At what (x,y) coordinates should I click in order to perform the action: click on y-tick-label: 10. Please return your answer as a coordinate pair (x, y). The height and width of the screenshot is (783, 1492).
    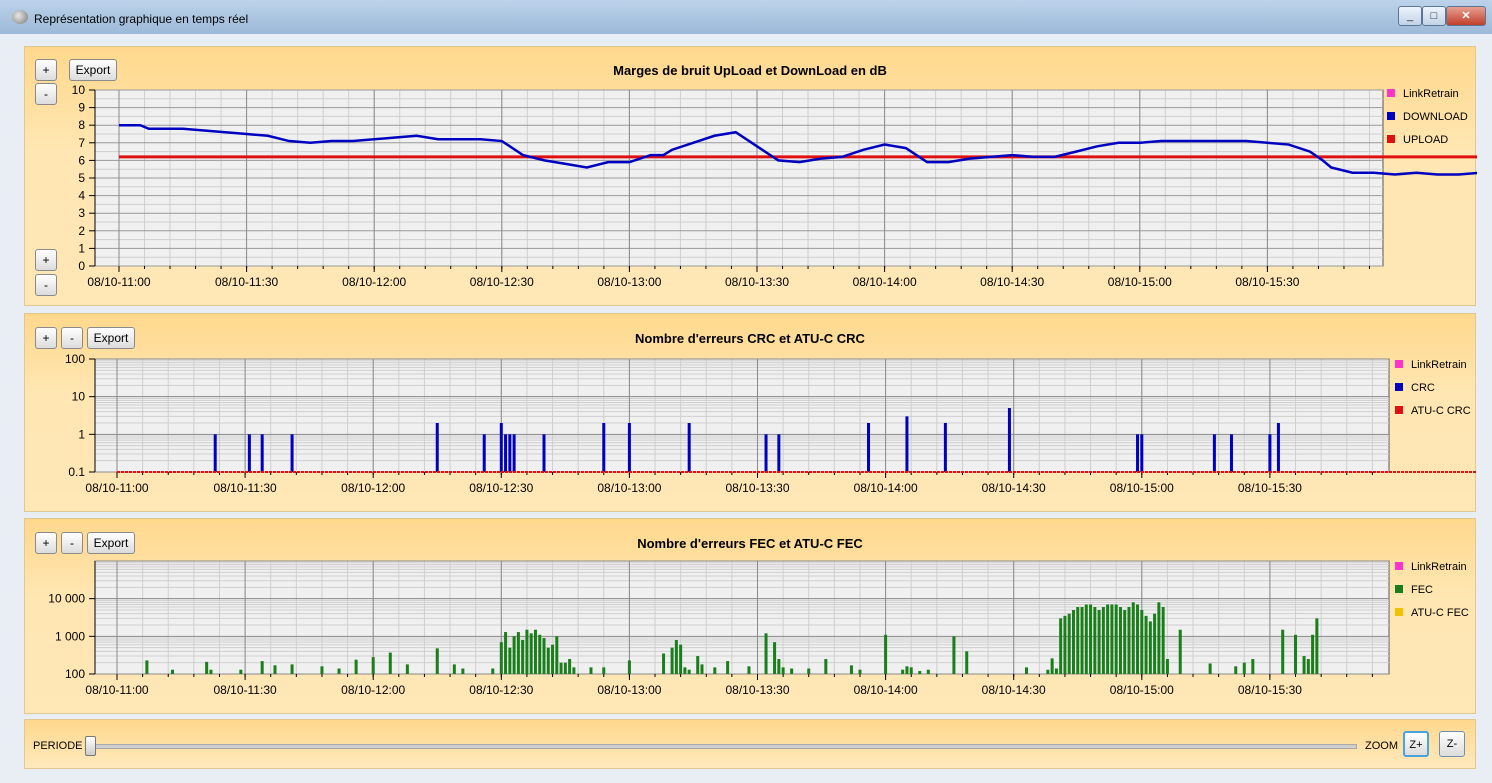
    Looking at the image, I should click on (79, 90).